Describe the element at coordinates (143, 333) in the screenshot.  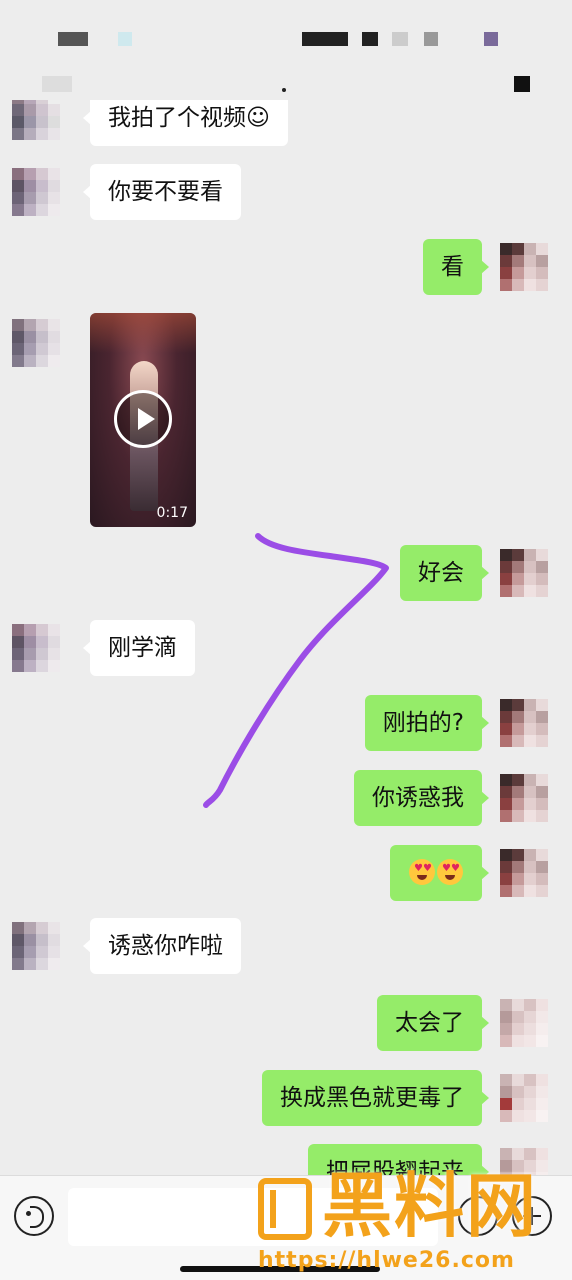
I see `video-thumbnail-lights` at that location.